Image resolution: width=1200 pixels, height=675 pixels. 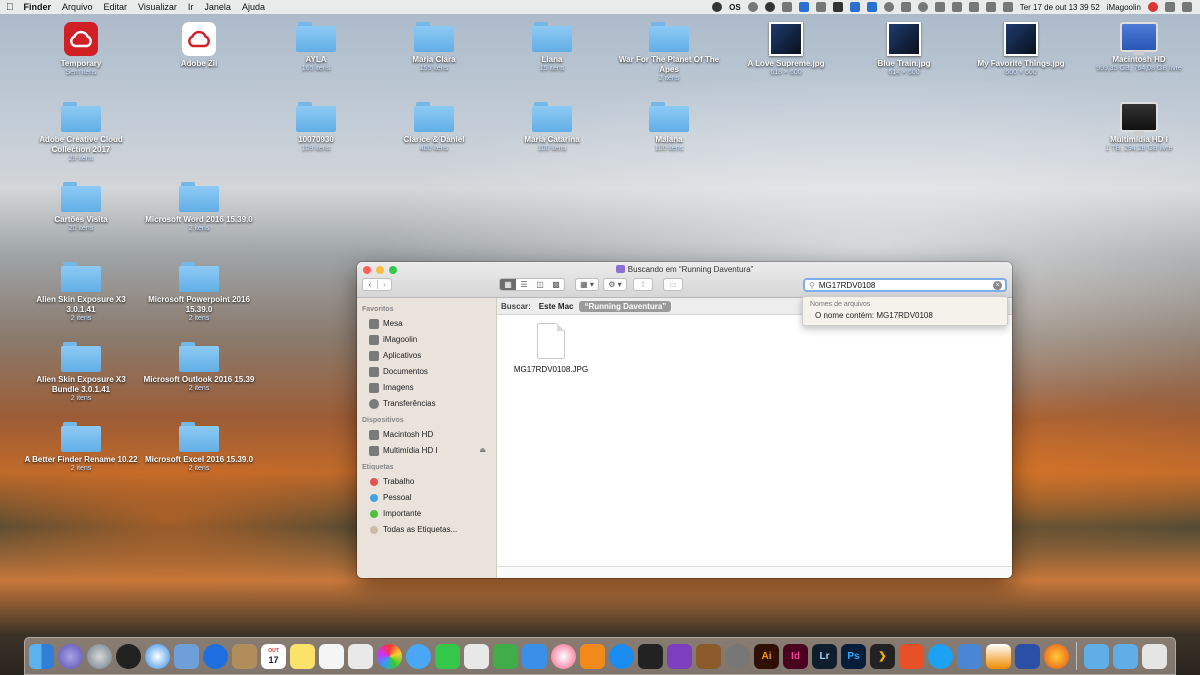 I want to click on desktop-item: Maria Catarina 100 itens, so click(x=552, y=127).